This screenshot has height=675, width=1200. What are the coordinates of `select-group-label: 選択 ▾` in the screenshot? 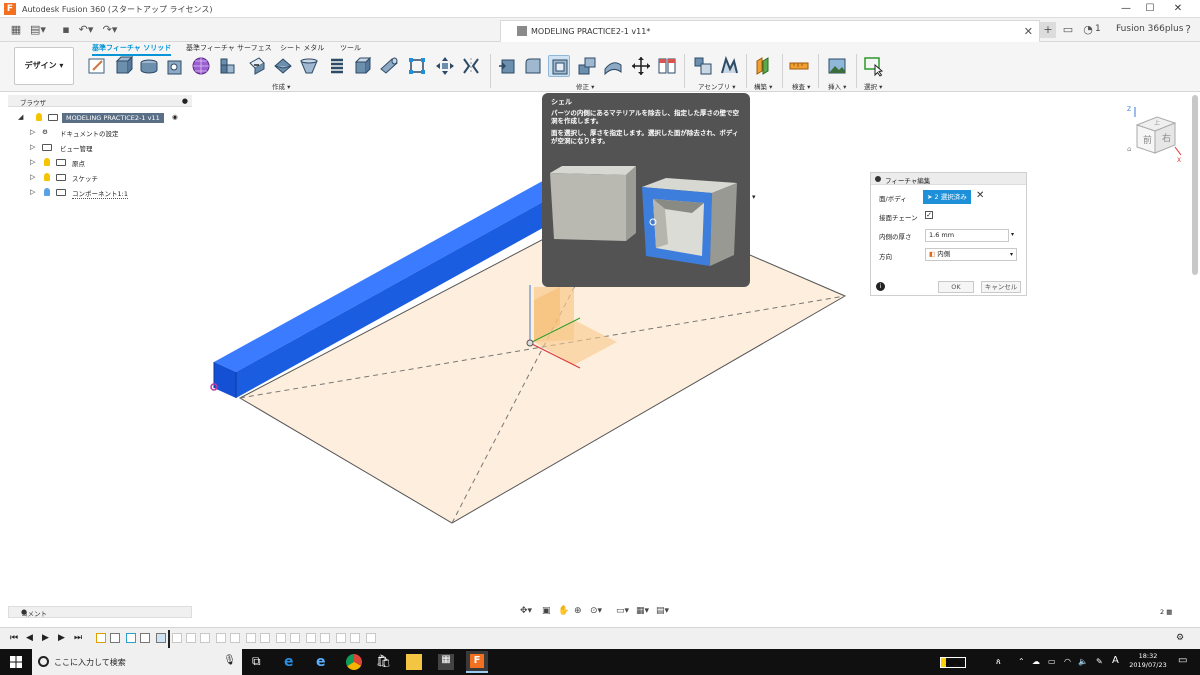 It's located at (873, 86).